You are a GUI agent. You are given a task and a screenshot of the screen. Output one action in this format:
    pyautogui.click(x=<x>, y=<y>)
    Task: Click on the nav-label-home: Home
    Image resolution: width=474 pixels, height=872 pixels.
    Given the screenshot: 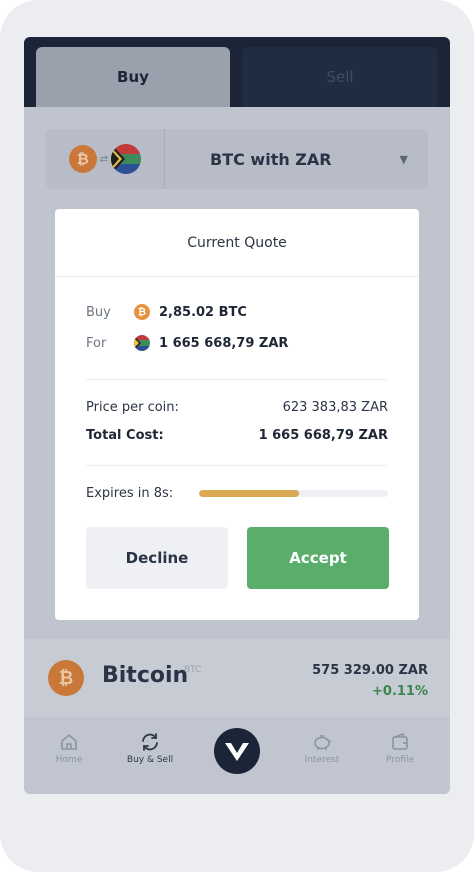 What is the action you would take?
    pyautogui.click(x=69, y=760)
    